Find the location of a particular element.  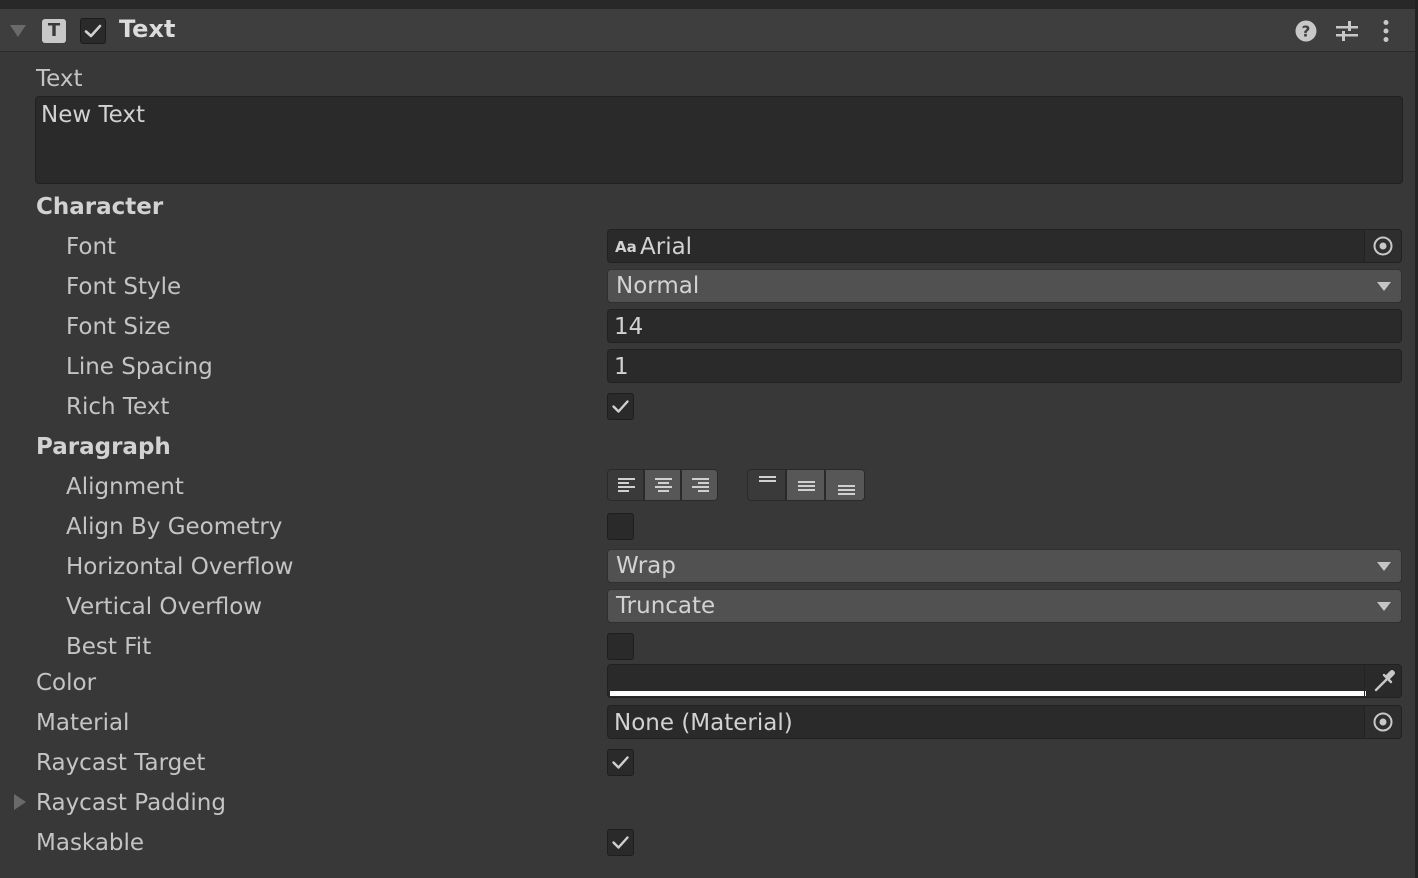

line-spacing-value: 1 is located at coordinates (621, 367).